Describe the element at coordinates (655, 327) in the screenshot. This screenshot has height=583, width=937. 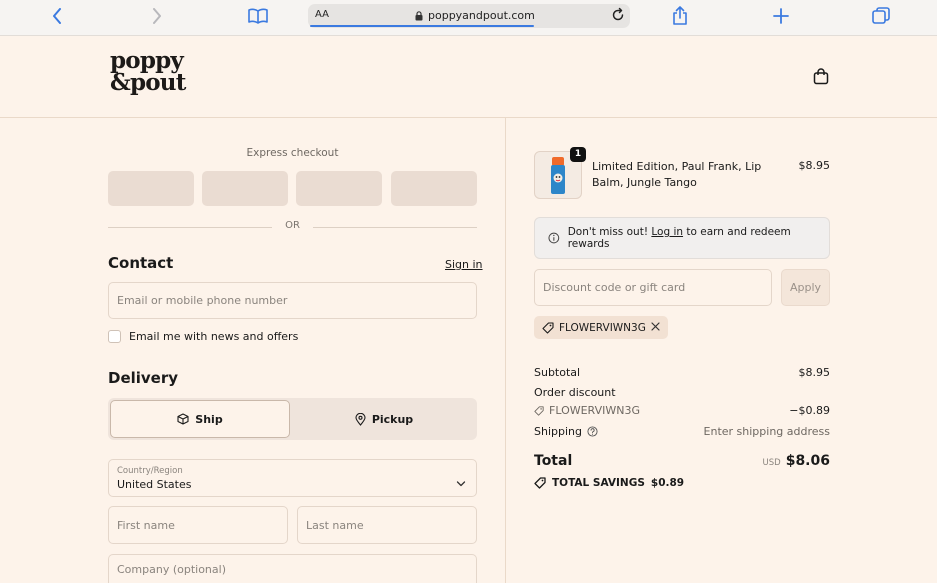
I see `remove-discount-close-icon` at that location.